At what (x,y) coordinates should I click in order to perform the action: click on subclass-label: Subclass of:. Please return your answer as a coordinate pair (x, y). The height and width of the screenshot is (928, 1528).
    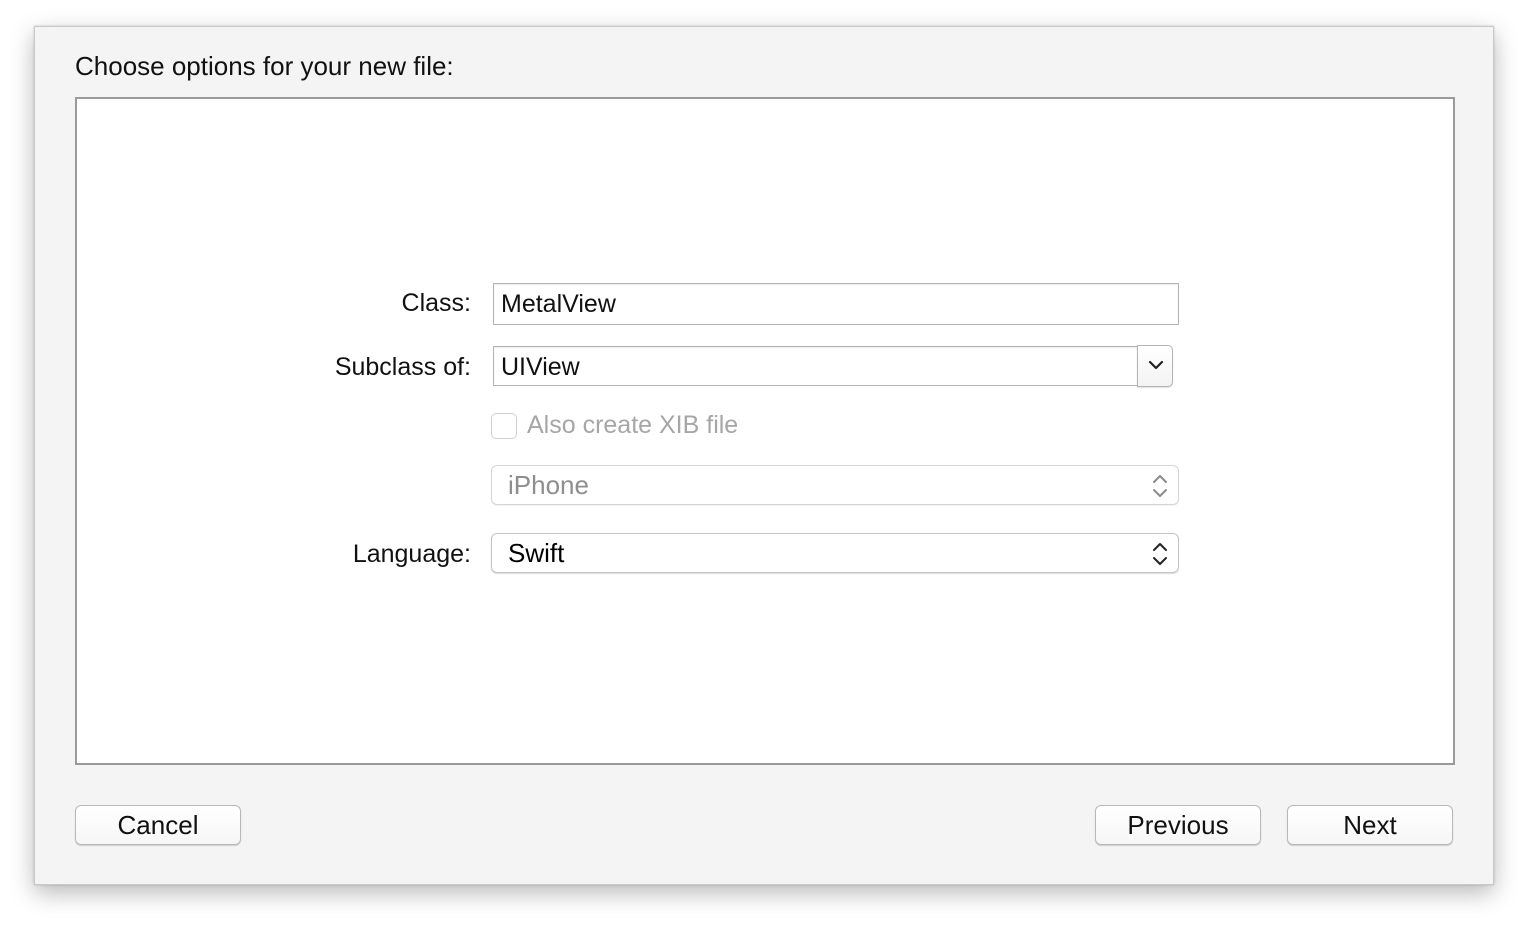
    Looking at the image, I should click on (402, 367).